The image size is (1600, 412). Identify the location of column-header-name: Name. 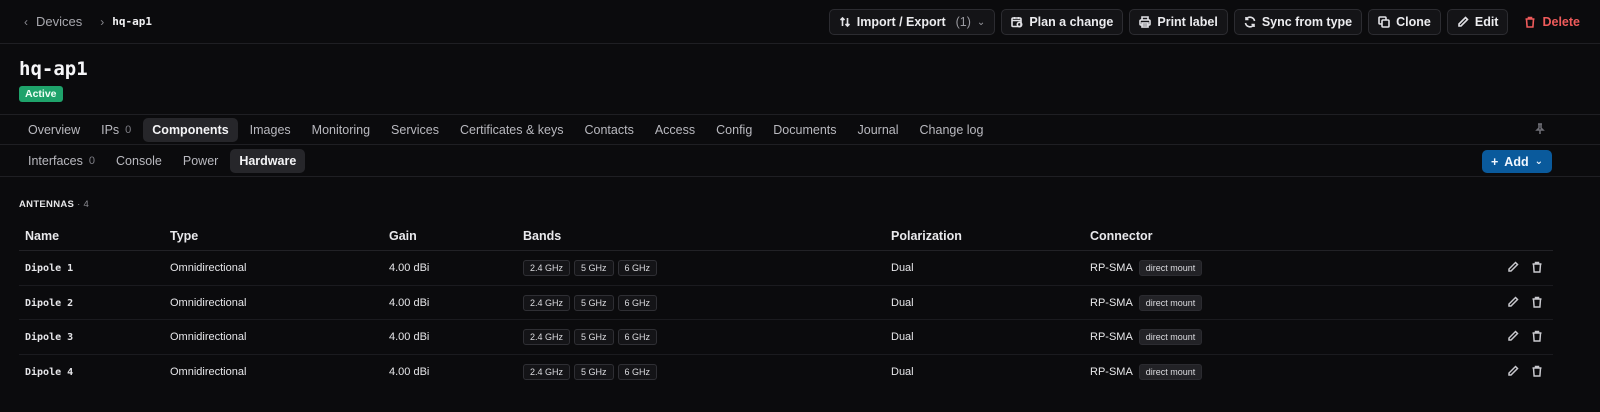
(42, 236).